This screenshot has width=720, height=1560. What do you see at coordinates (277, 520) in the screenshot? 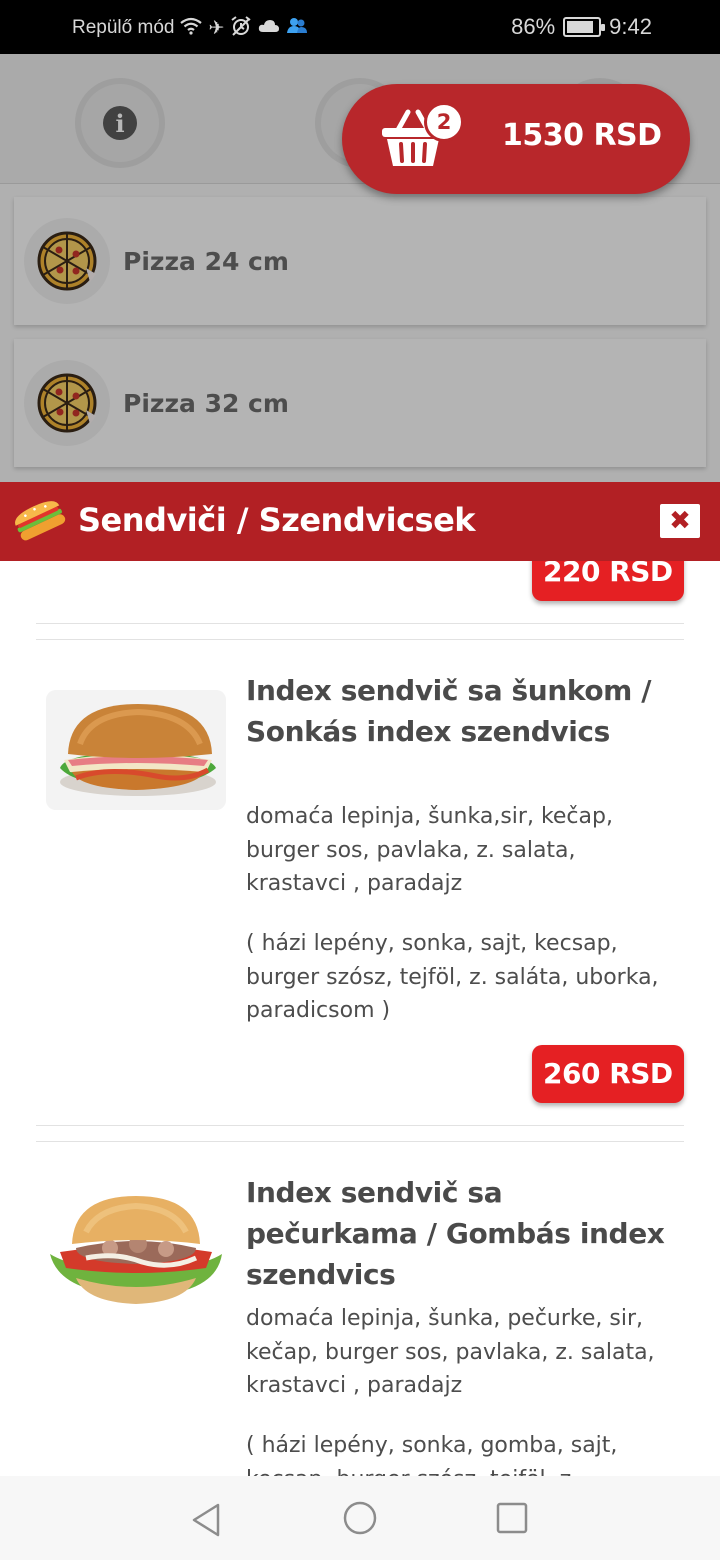
I see `modal-title: Sendviči / Szendvicsek` at bounding box center [277, 520].